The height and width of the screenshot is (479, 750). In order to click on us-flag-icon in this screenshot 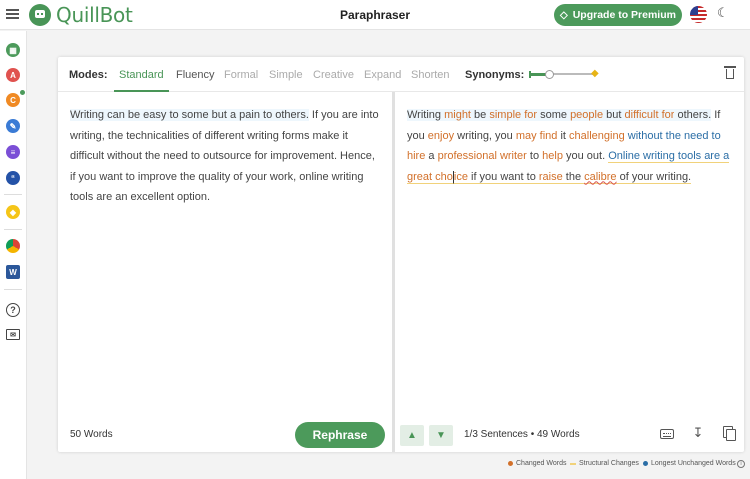, I will do `click(698, 14)`.